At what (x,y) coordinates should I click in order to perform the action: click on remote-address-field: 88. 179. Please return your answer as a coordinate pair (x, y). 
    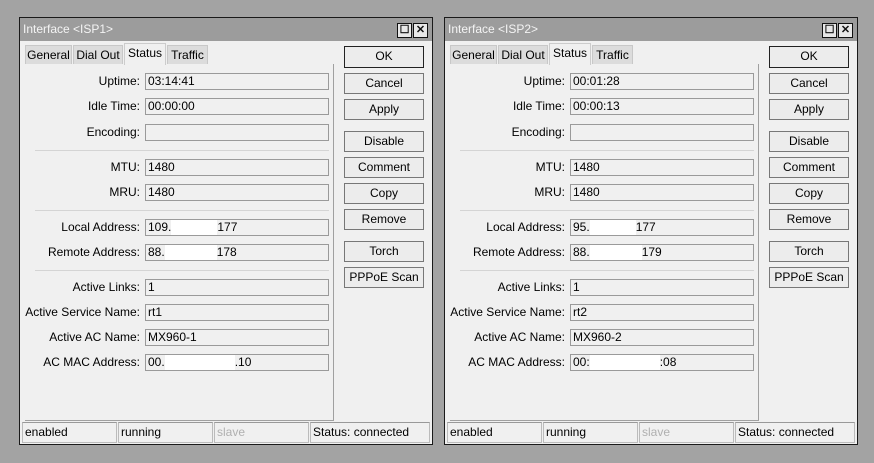
    Looking at the image, I should click on (662, 252).